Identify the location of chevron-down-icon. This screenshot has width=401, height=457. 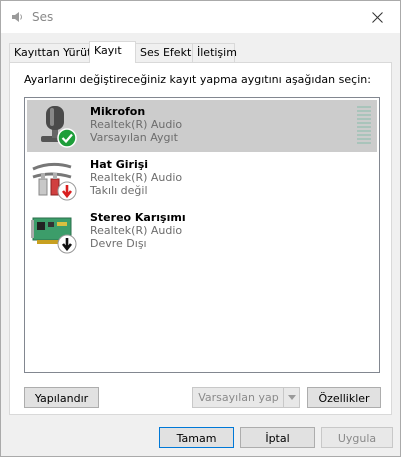
(291, 397).